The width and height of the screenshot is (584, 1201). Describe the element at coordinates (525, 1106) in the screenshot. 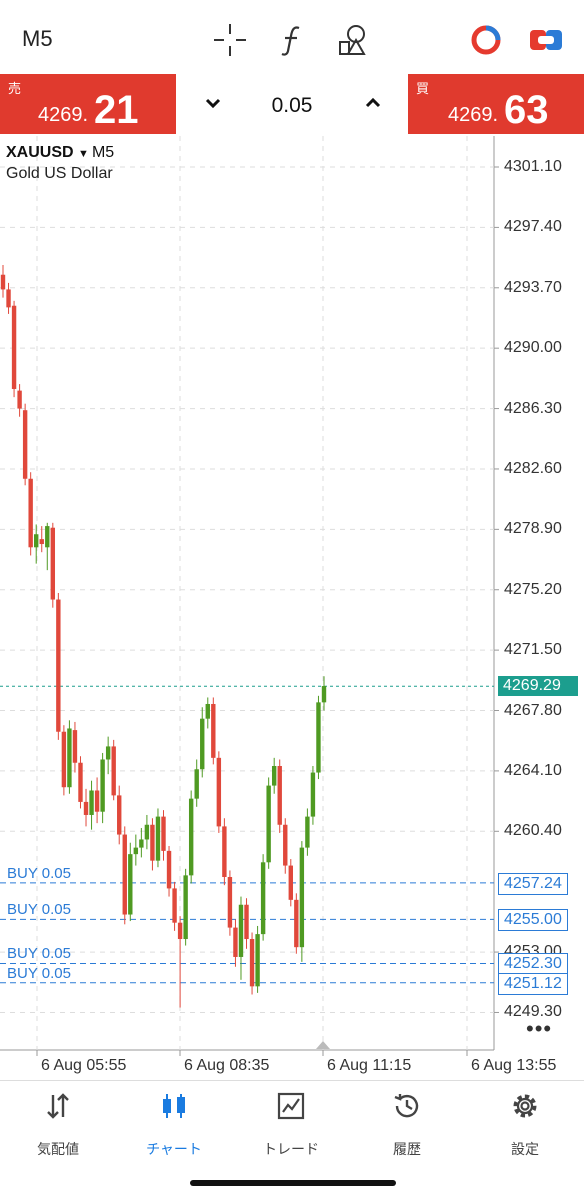

I see `settings-icon` at that location.